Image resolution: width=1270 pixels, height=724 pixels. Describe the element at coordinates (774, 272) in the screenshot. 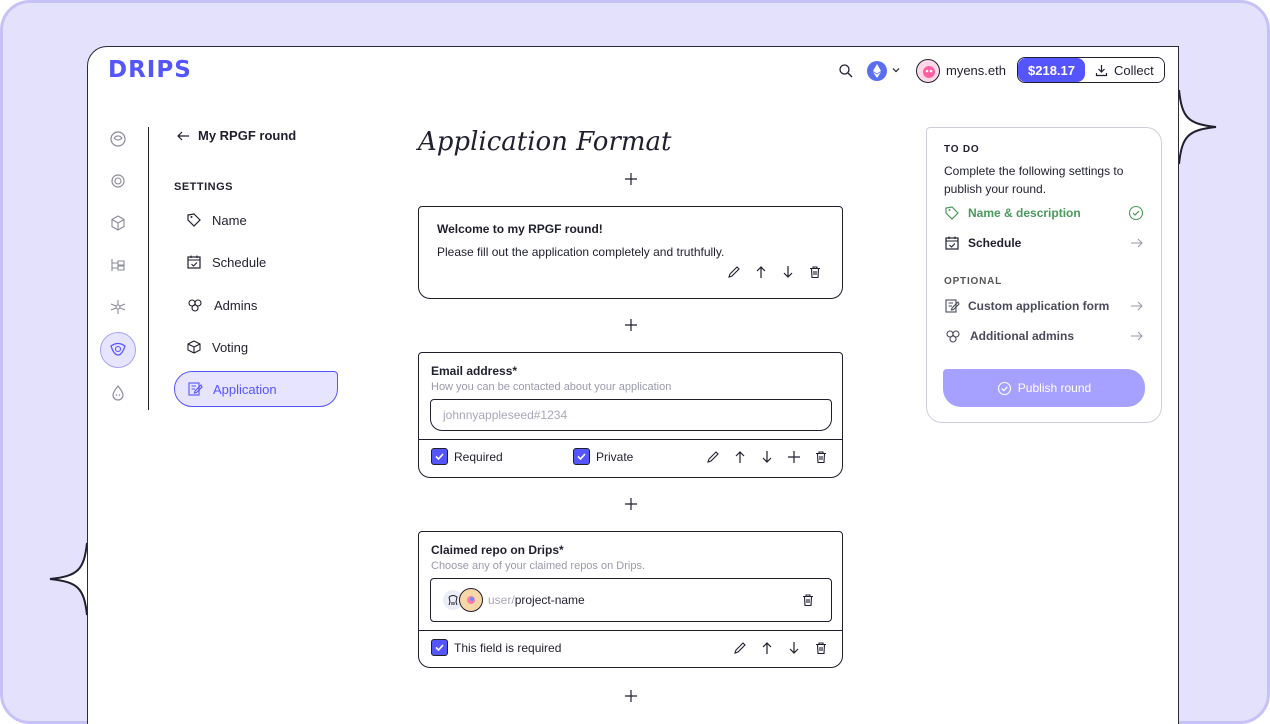

I see `text-block-toolbar` at that location.